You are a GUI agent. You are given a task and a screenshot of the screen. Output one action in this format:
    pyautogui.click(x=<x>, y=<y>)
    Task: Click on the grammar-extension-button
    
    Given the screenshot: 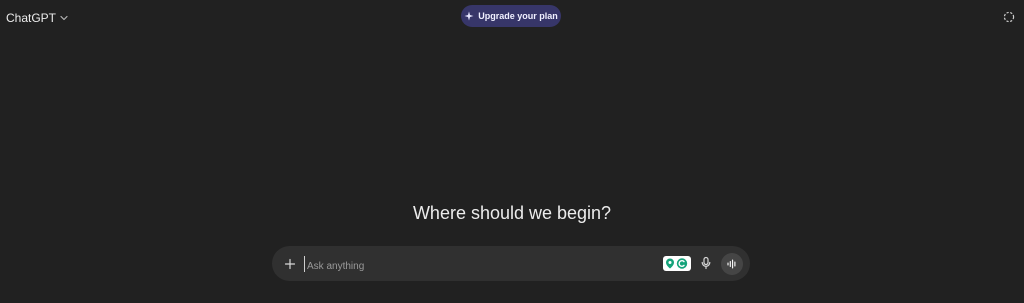 What is the action you would take?
    pyautogui.click(x=677, y=263)
    